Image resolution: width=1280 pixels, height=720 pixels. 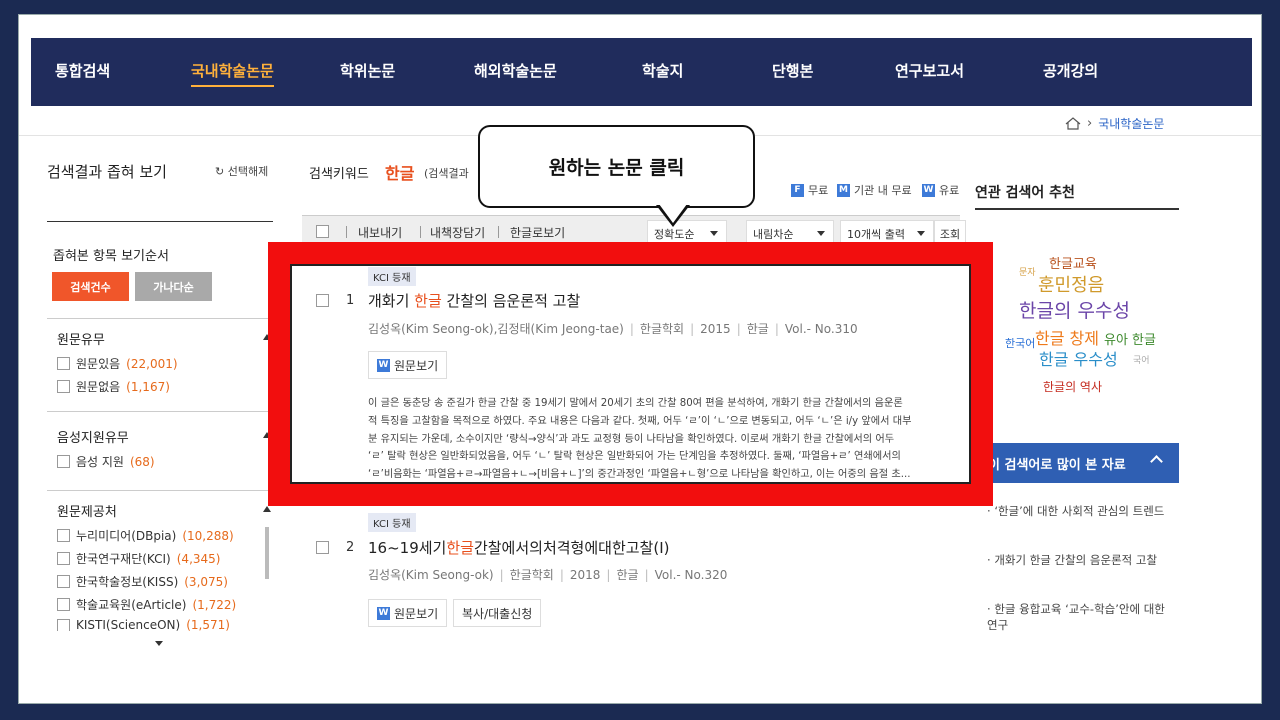 What do you see at coordinates (1078, 358) in the screenshot?
I see `cloud-keyword: 한글 우수성` at bounding box center [1078, 358].